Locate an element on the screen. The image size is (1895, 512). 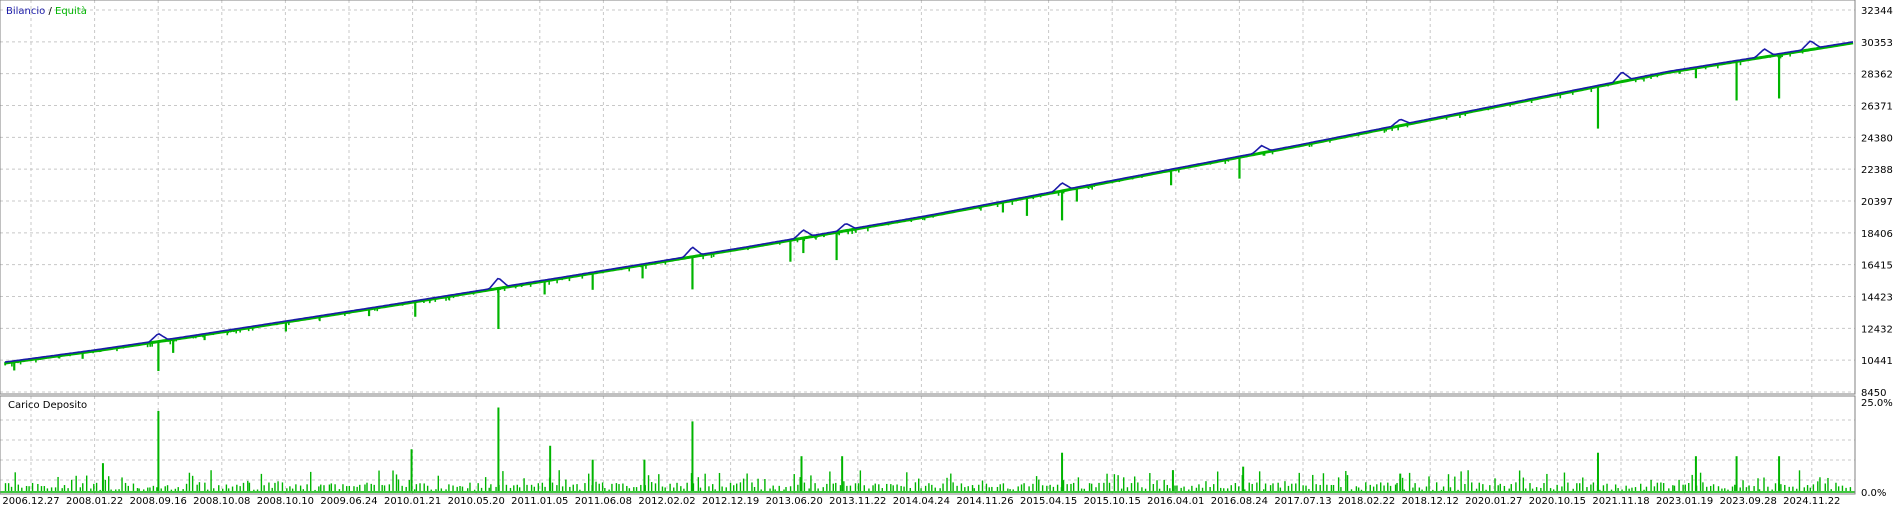
x-tick-label: 2016.04.01 is located at coordinates (1175, 501).